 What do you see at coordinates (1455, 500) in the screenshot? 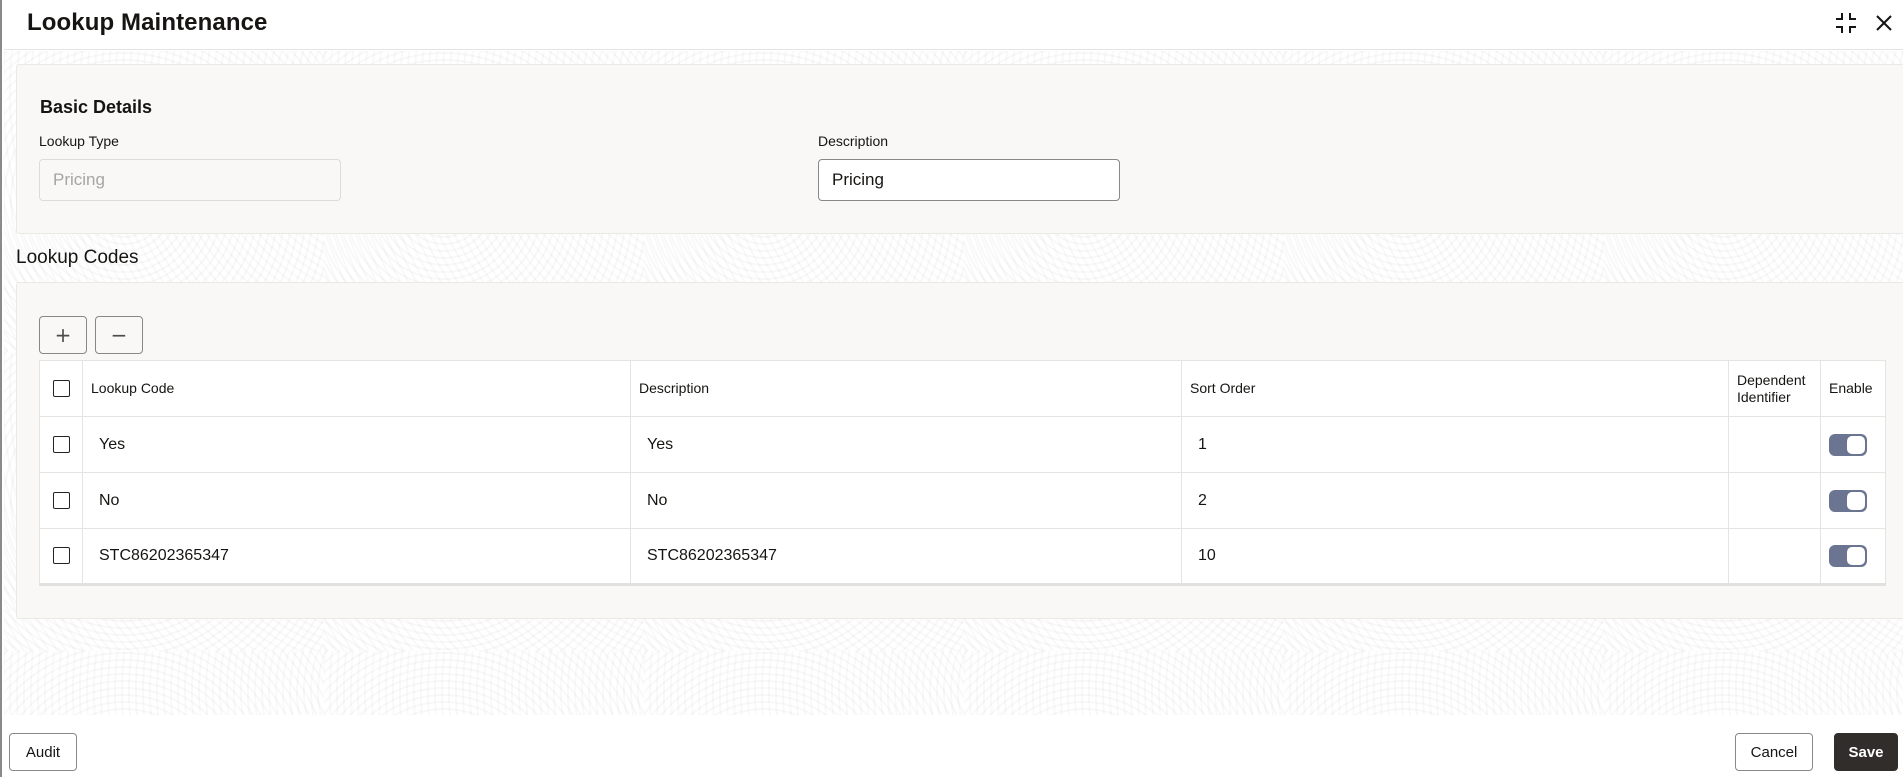
I see `sort-order-cell: 2` at bounding box center [1455, 500].